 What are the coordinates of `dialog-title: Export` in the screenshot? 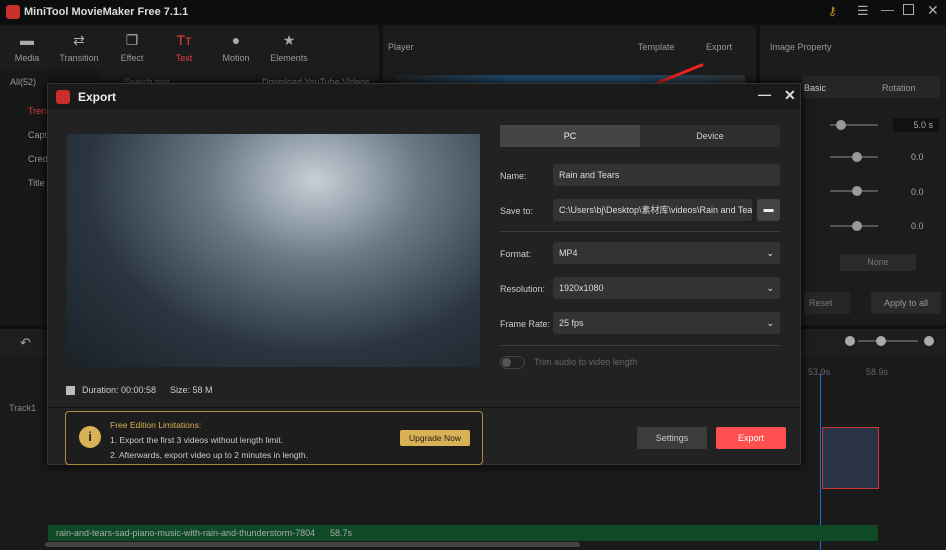 It's located at (97, 96).